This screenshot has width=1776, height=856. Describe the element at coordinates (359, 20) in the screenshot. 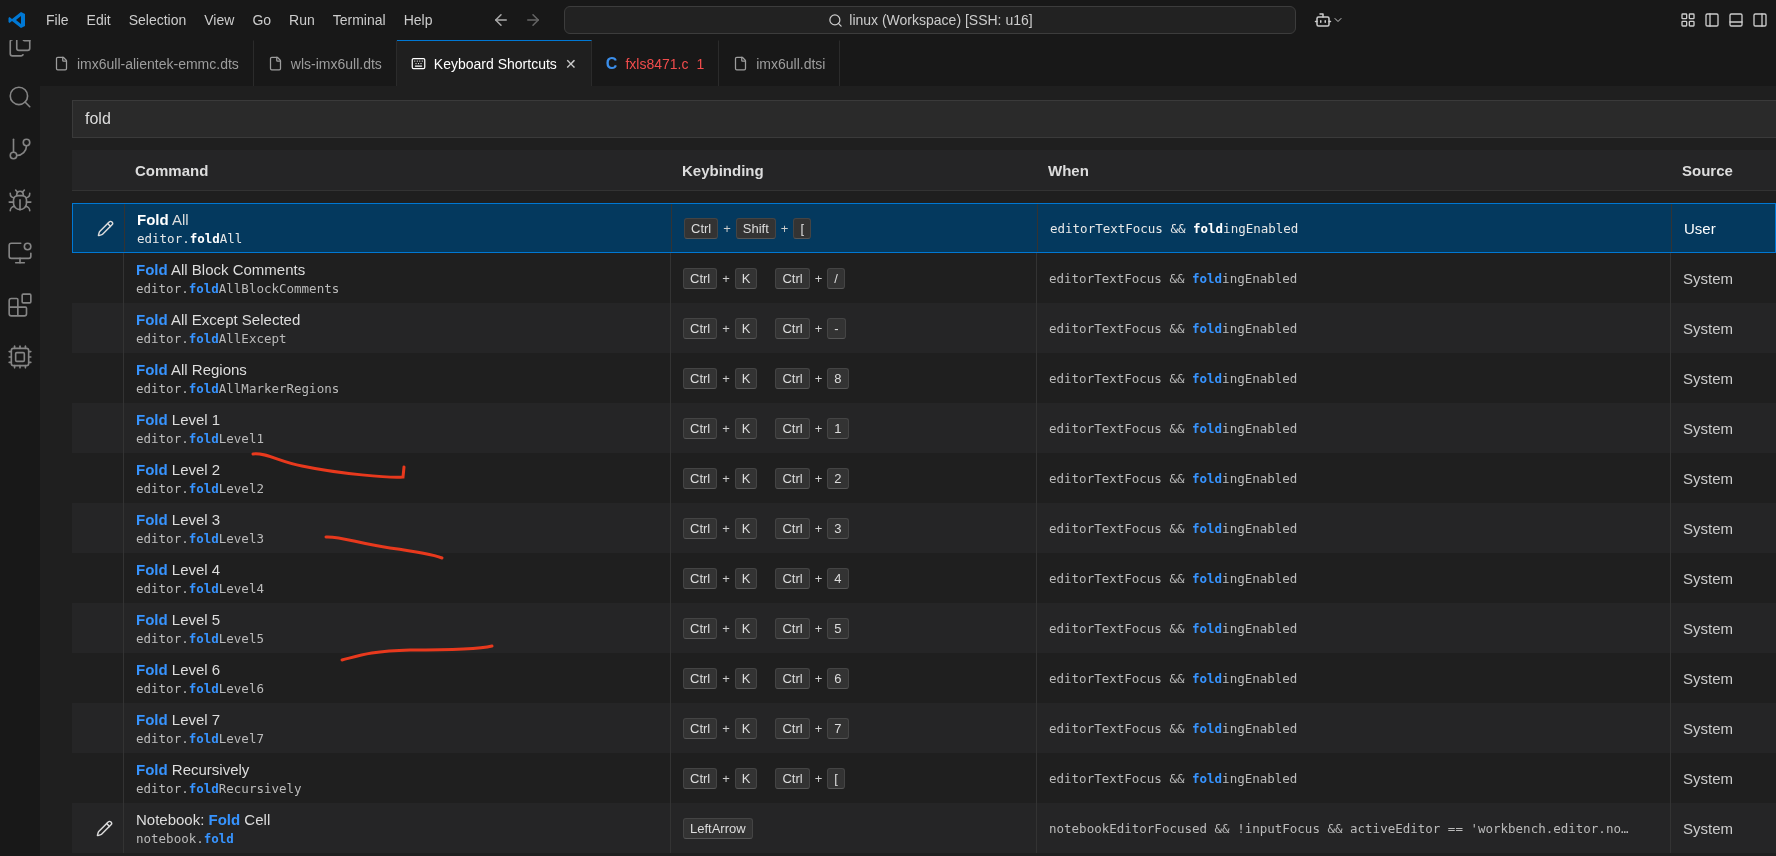

I see `menu-item: Terminal` at that location.